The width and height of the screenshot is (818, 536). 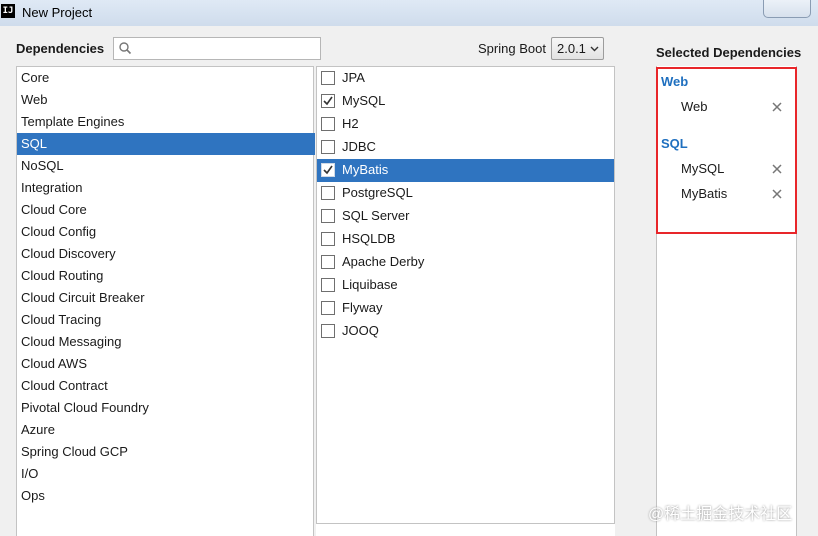 What do you see at coordinates (359, 146) in the screenshot?
I see `dependency-label: JDBC` at bounding box center [359, 146].